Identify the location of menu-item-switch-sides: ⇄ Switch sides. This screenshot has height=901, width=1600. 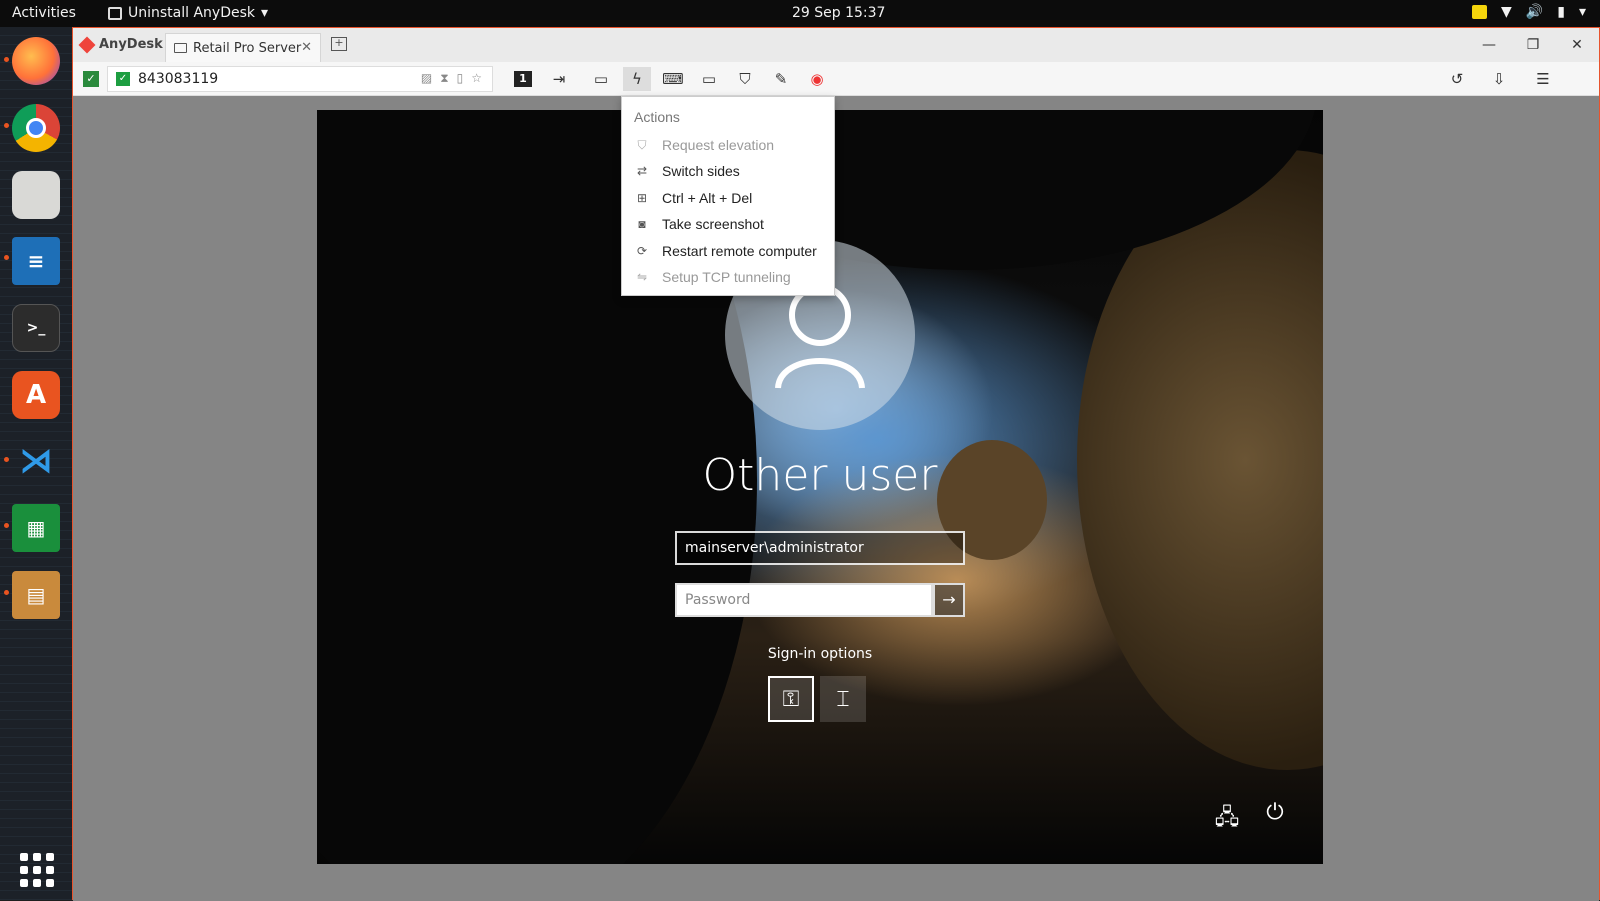
(687, 171).